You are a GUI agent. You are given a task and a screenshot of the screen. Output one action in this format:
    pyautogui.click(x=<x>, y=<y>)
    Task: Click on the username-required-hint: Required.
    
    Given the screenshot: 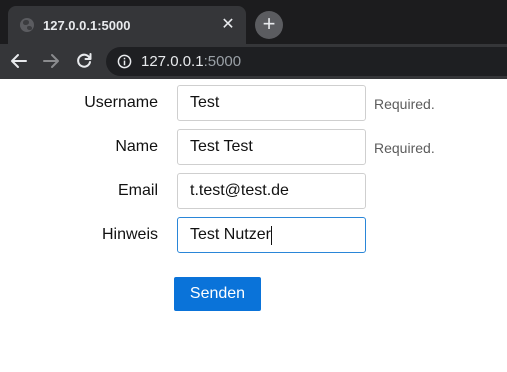 What is the action you would take?
    pyautogui.click(x=404, y=104)
    